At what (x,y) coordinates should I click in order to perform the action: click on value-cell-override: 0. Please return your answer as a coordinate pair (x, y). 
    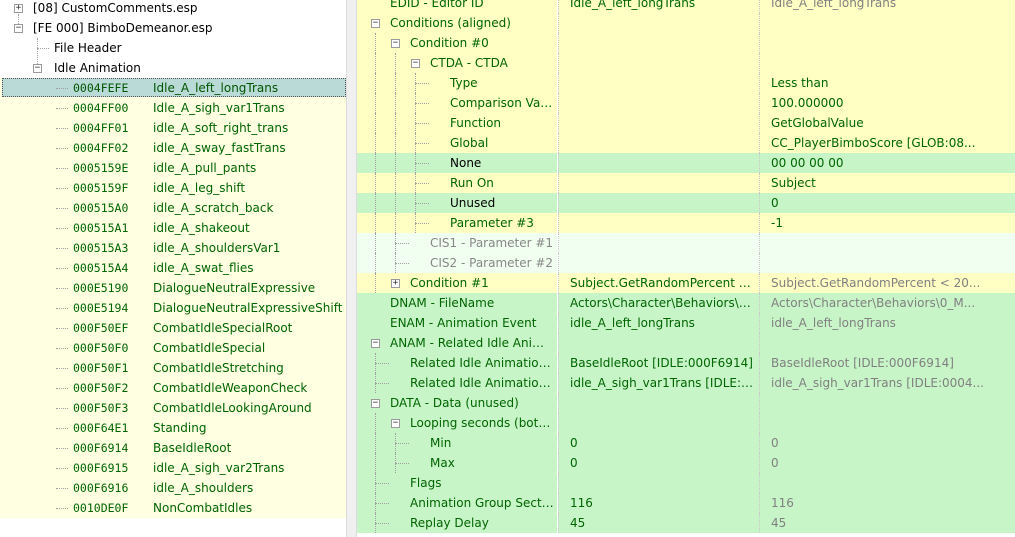
    Looking at the image, I should click on (887, 463).